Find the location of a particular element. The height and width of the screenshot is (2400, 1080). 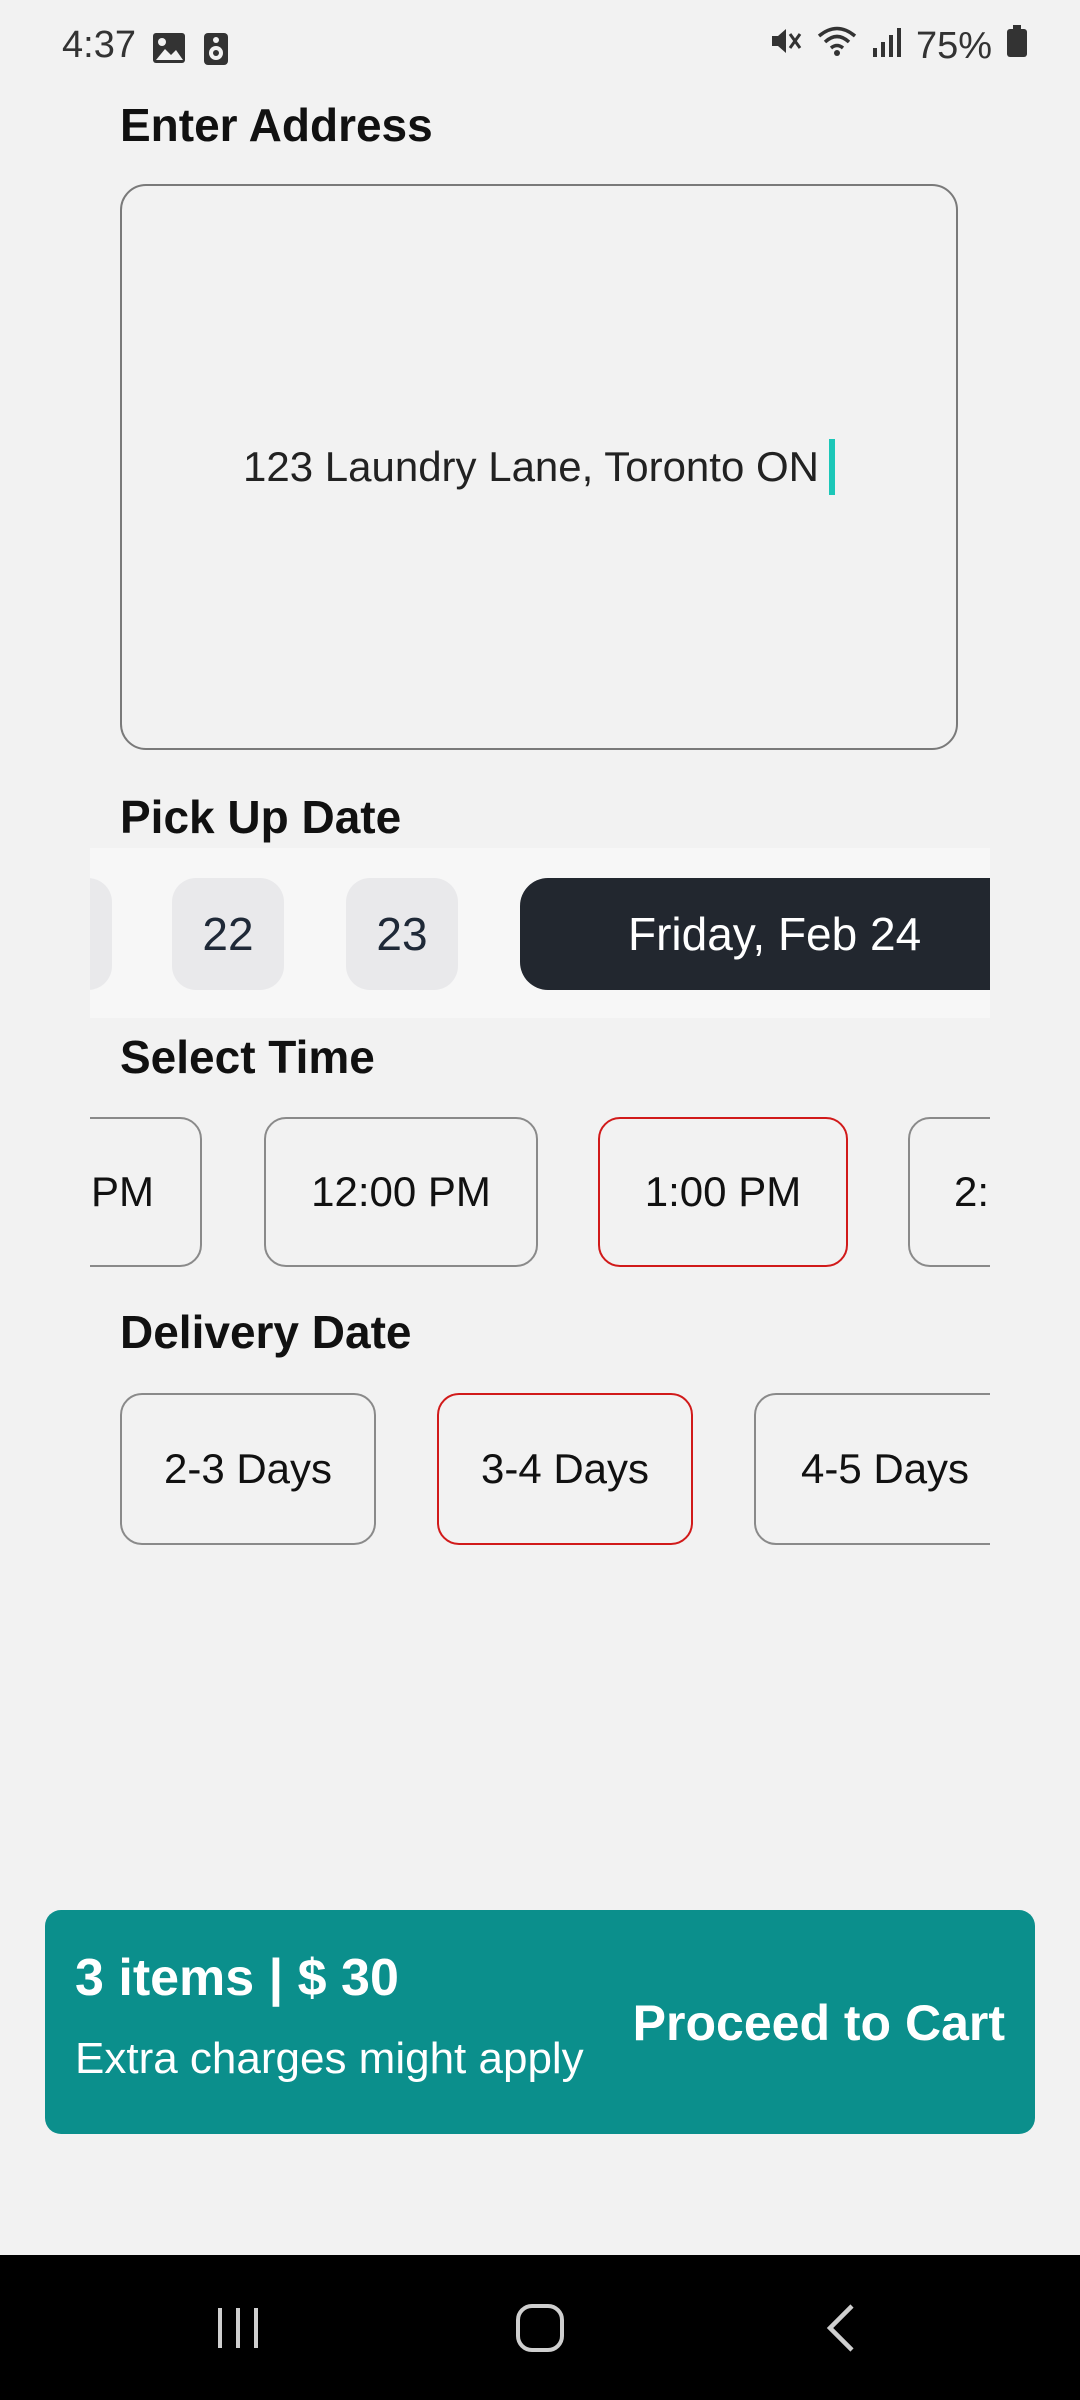

back-icon is located at coordinates (842, 2327).